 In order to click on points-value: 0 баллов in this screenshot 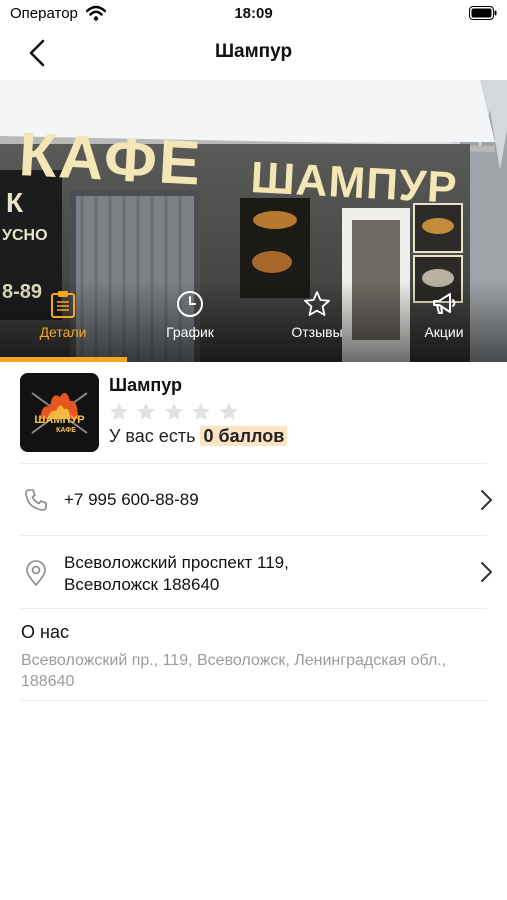, I will do `click(244, 436)`.